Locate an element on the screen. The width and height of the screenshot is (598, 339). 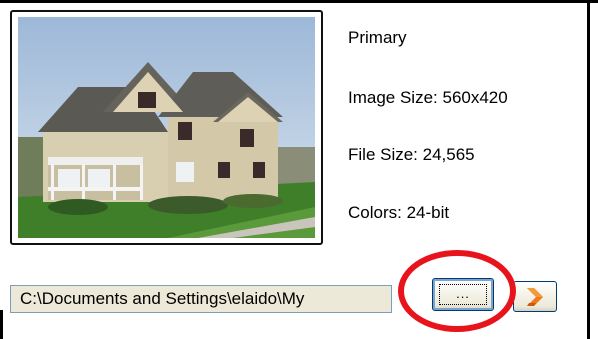
image-label: Primary is located at coordinates (377, 37).